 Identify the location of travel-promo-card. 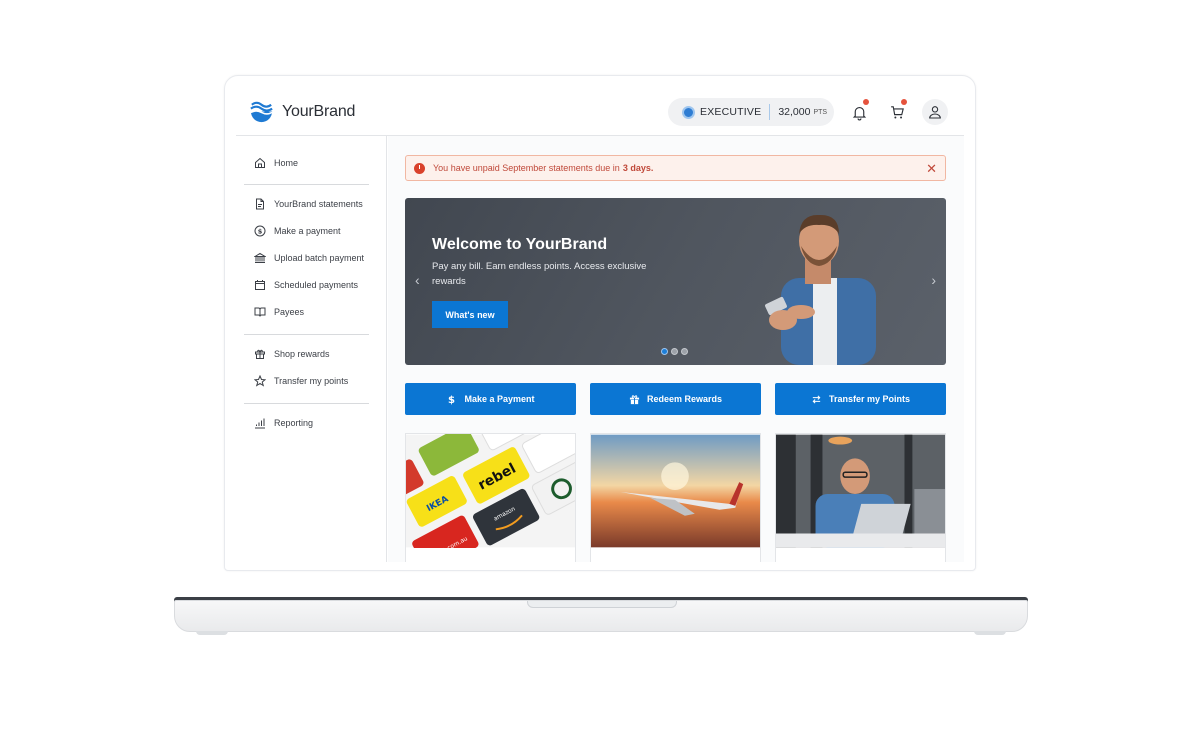
(675, 497).